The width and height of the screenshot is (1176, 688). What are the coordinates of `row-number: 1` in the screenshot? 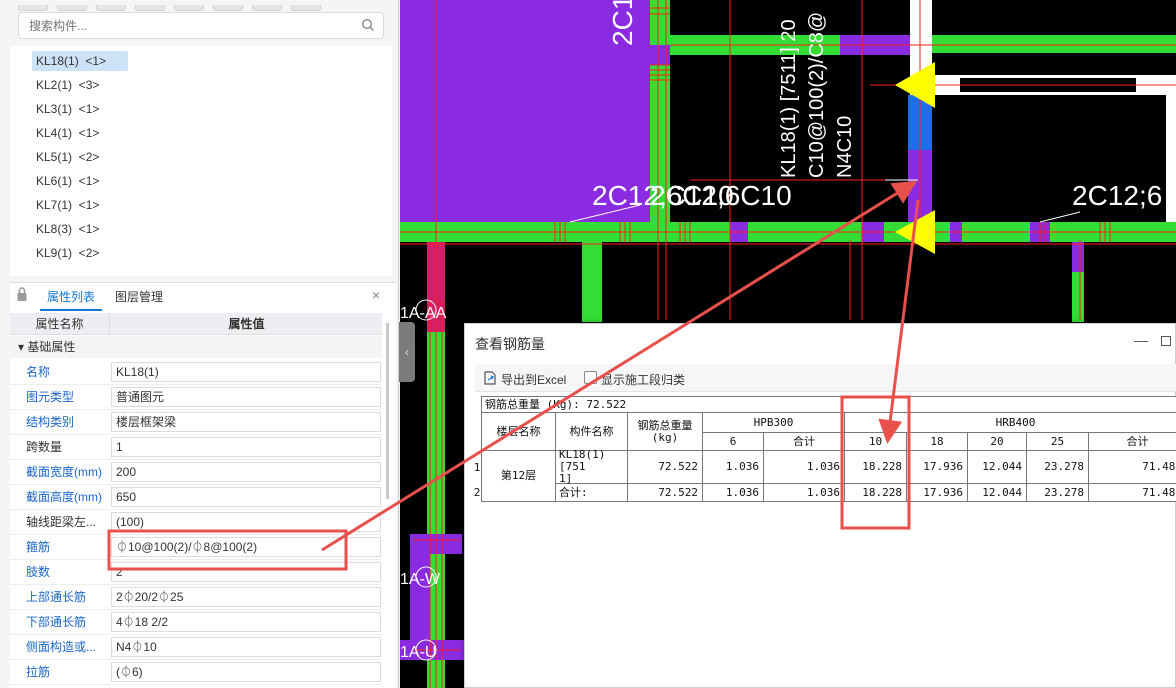 It's located at (477, 467).